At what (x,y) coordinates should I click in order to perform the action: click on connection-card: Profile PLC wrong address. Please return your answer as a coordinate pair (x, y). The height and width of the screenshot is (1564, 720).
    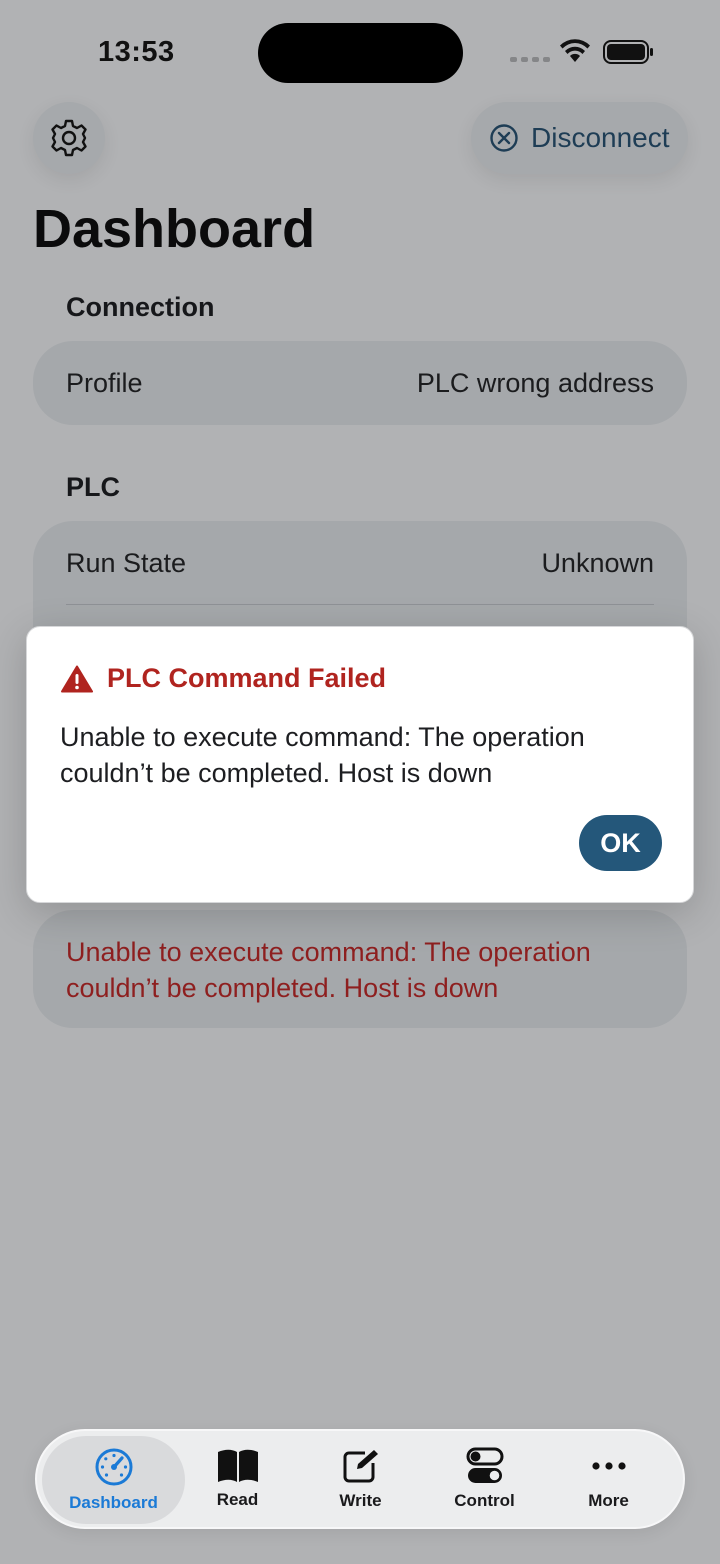
    Looking at the image, I should click on (360, 383).